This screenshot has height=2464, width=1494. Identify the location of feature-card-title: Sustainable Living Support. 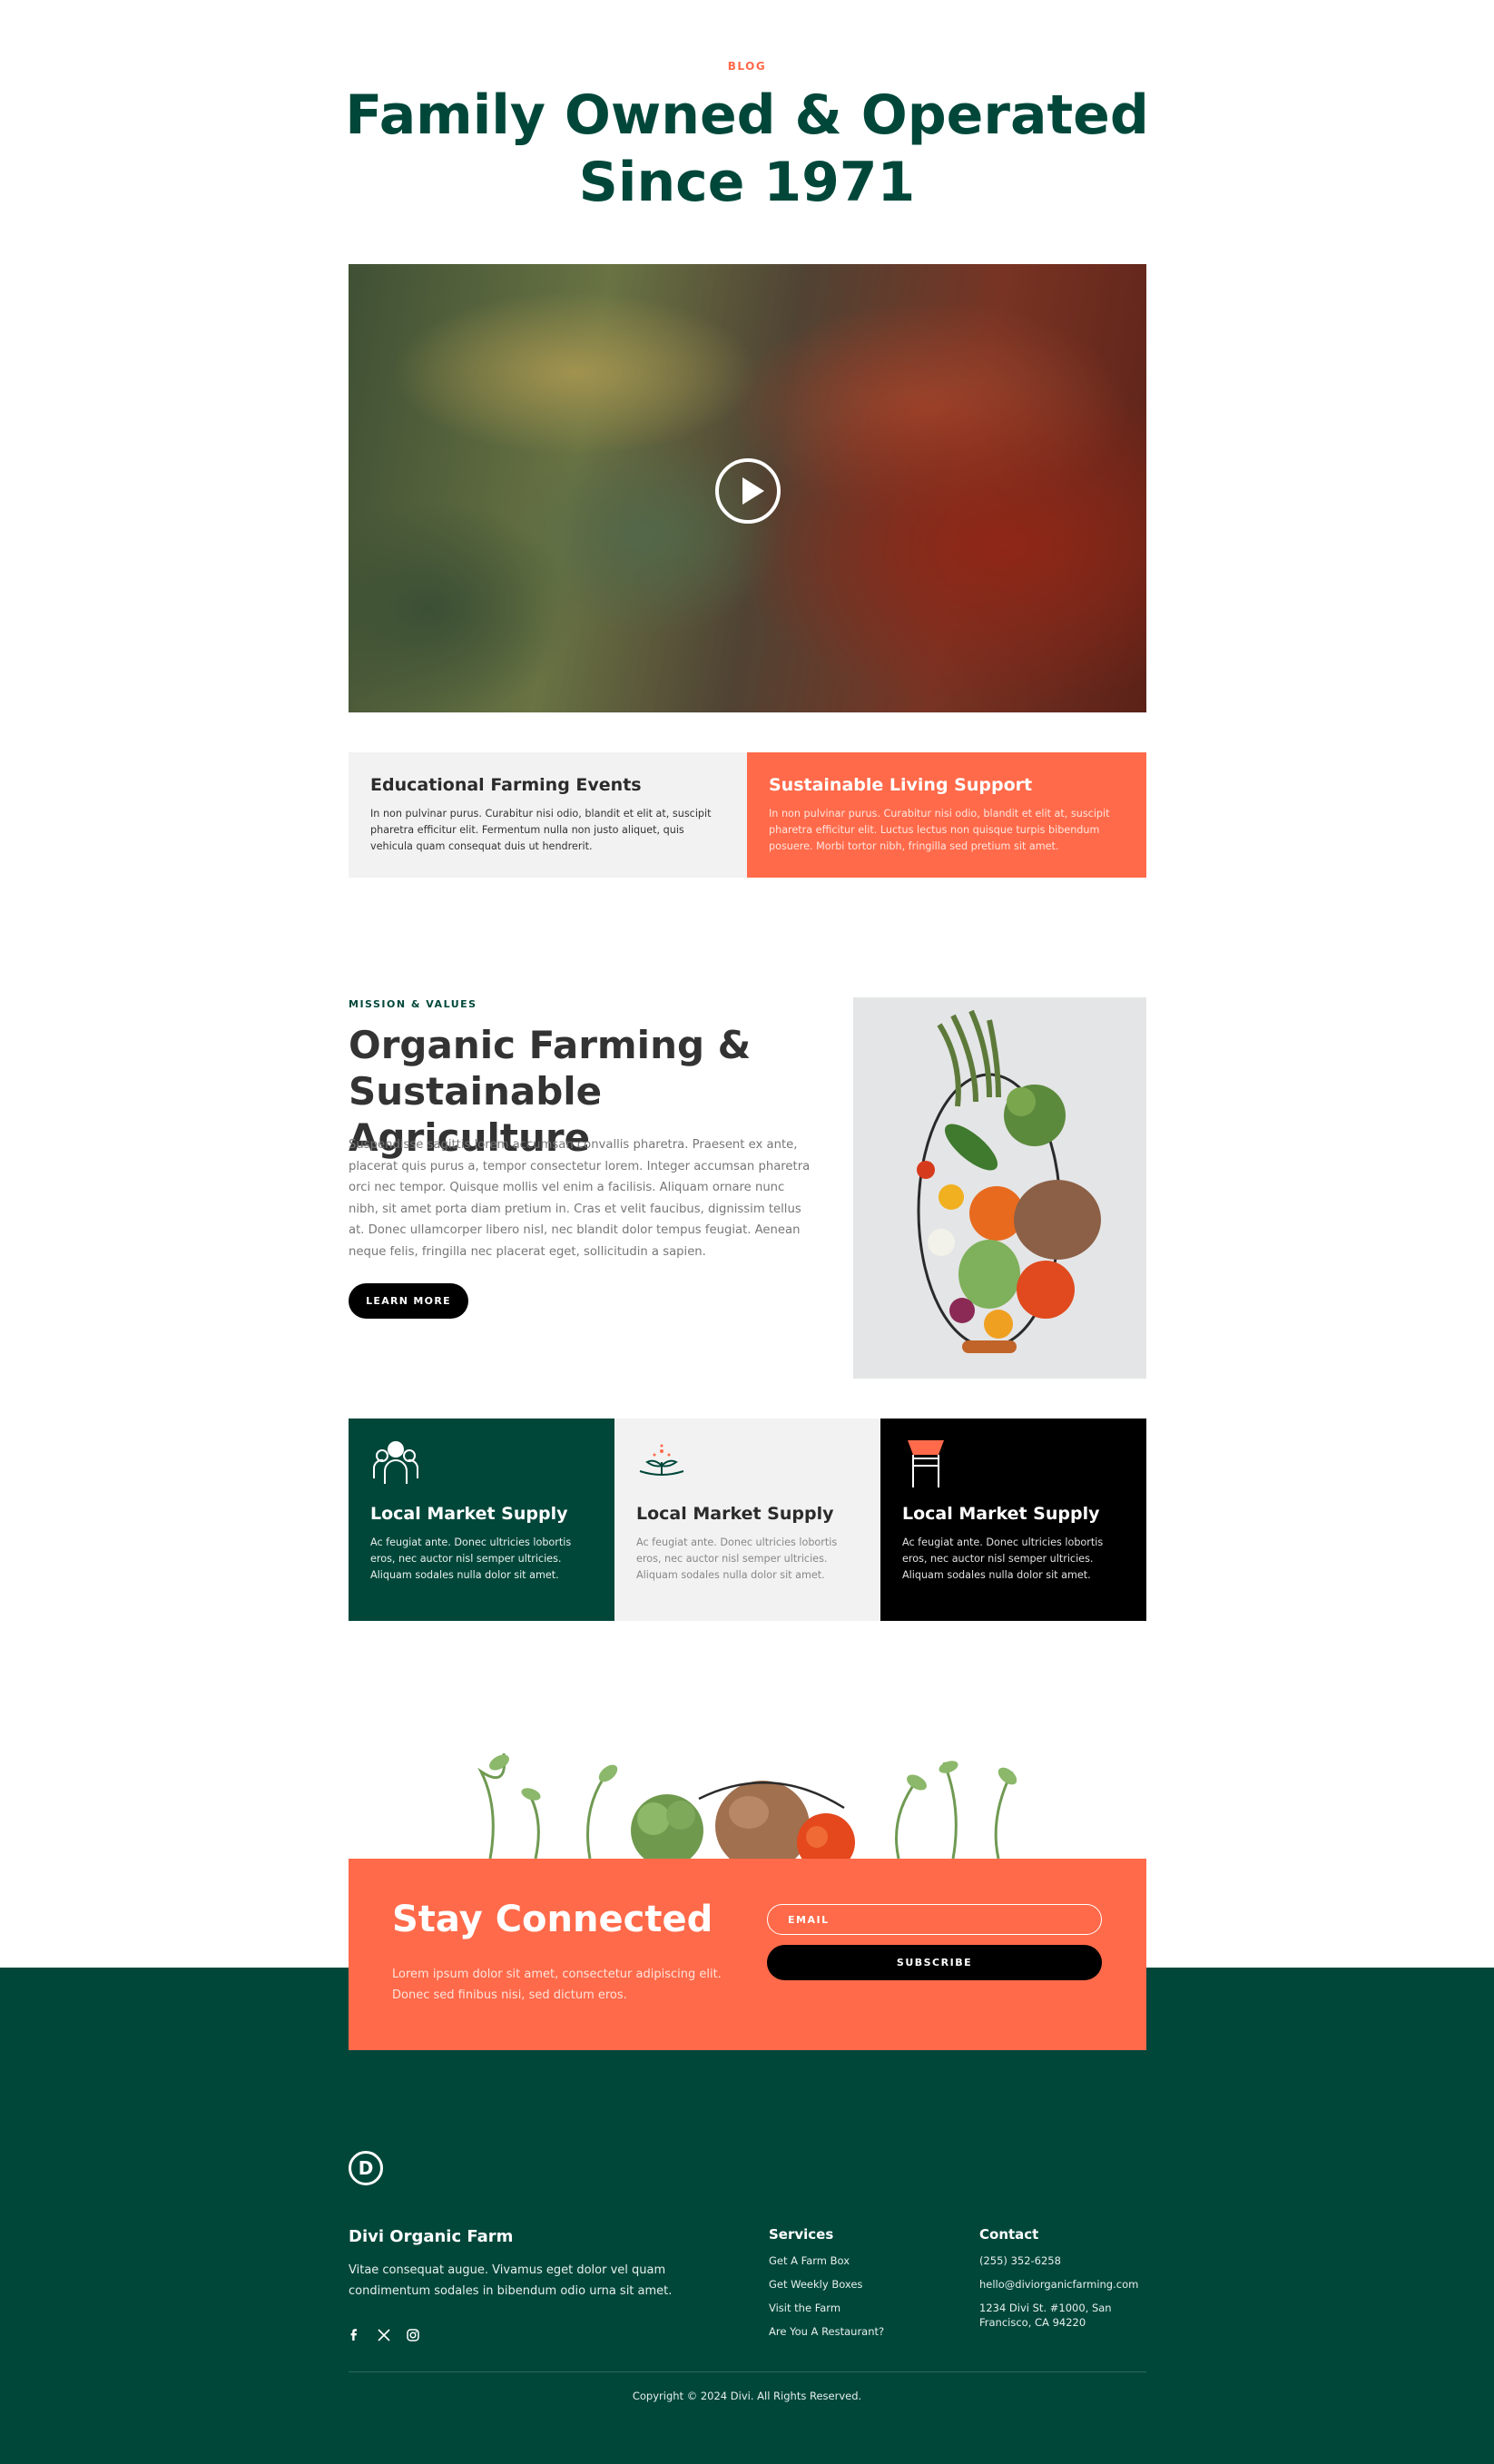
(901, 785).